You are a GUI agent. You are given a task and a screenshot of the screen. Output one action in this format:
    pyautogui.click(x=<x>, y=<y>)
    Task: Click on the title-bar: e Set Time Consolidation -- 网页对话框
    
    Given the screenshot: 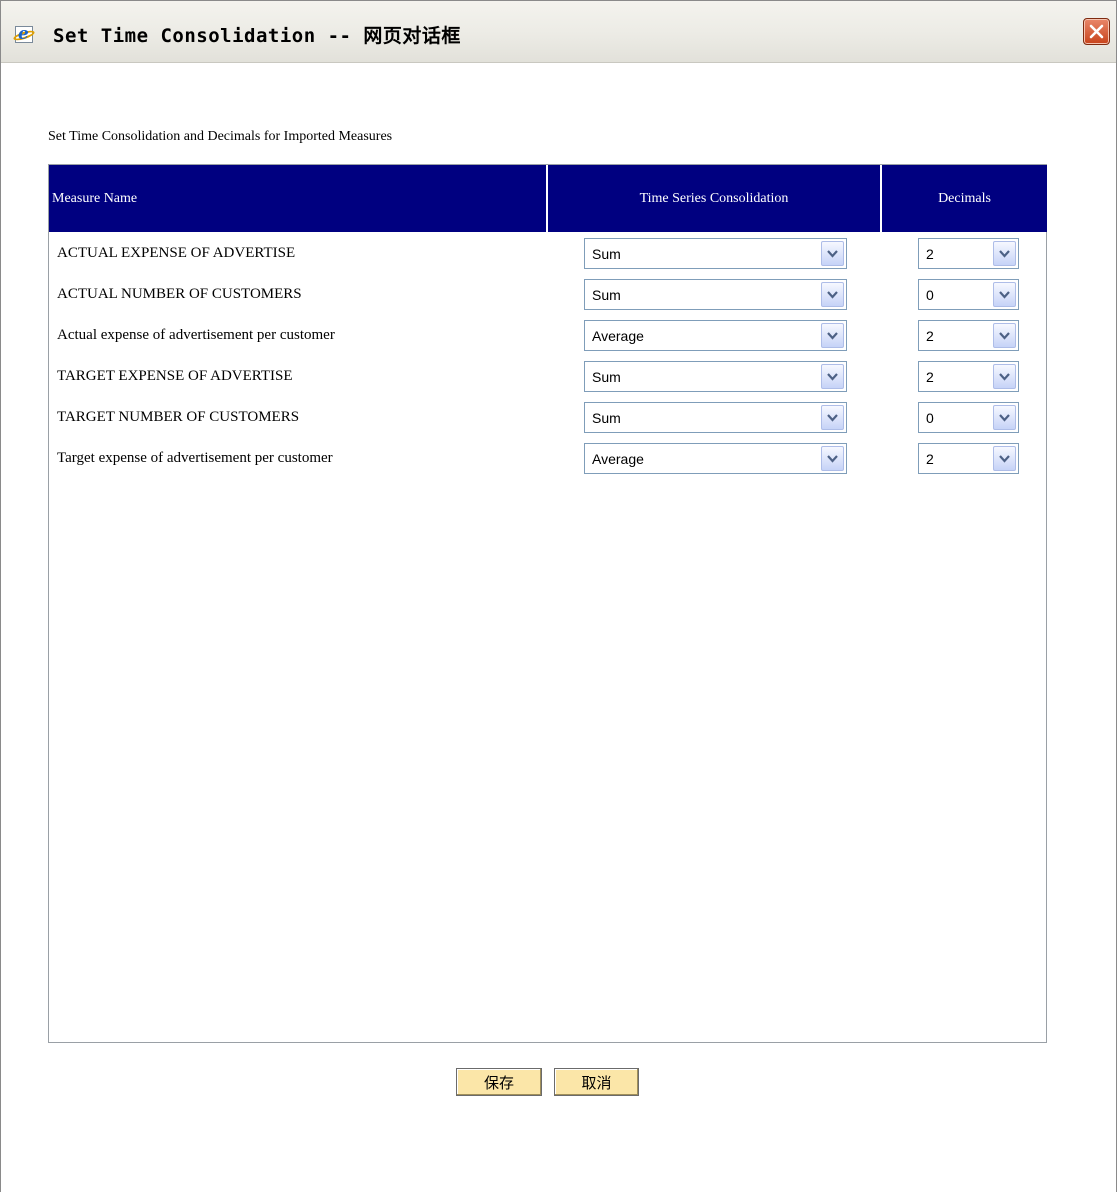 What is the action you would take?
    pyautogui.click(x=558, y=32)
    